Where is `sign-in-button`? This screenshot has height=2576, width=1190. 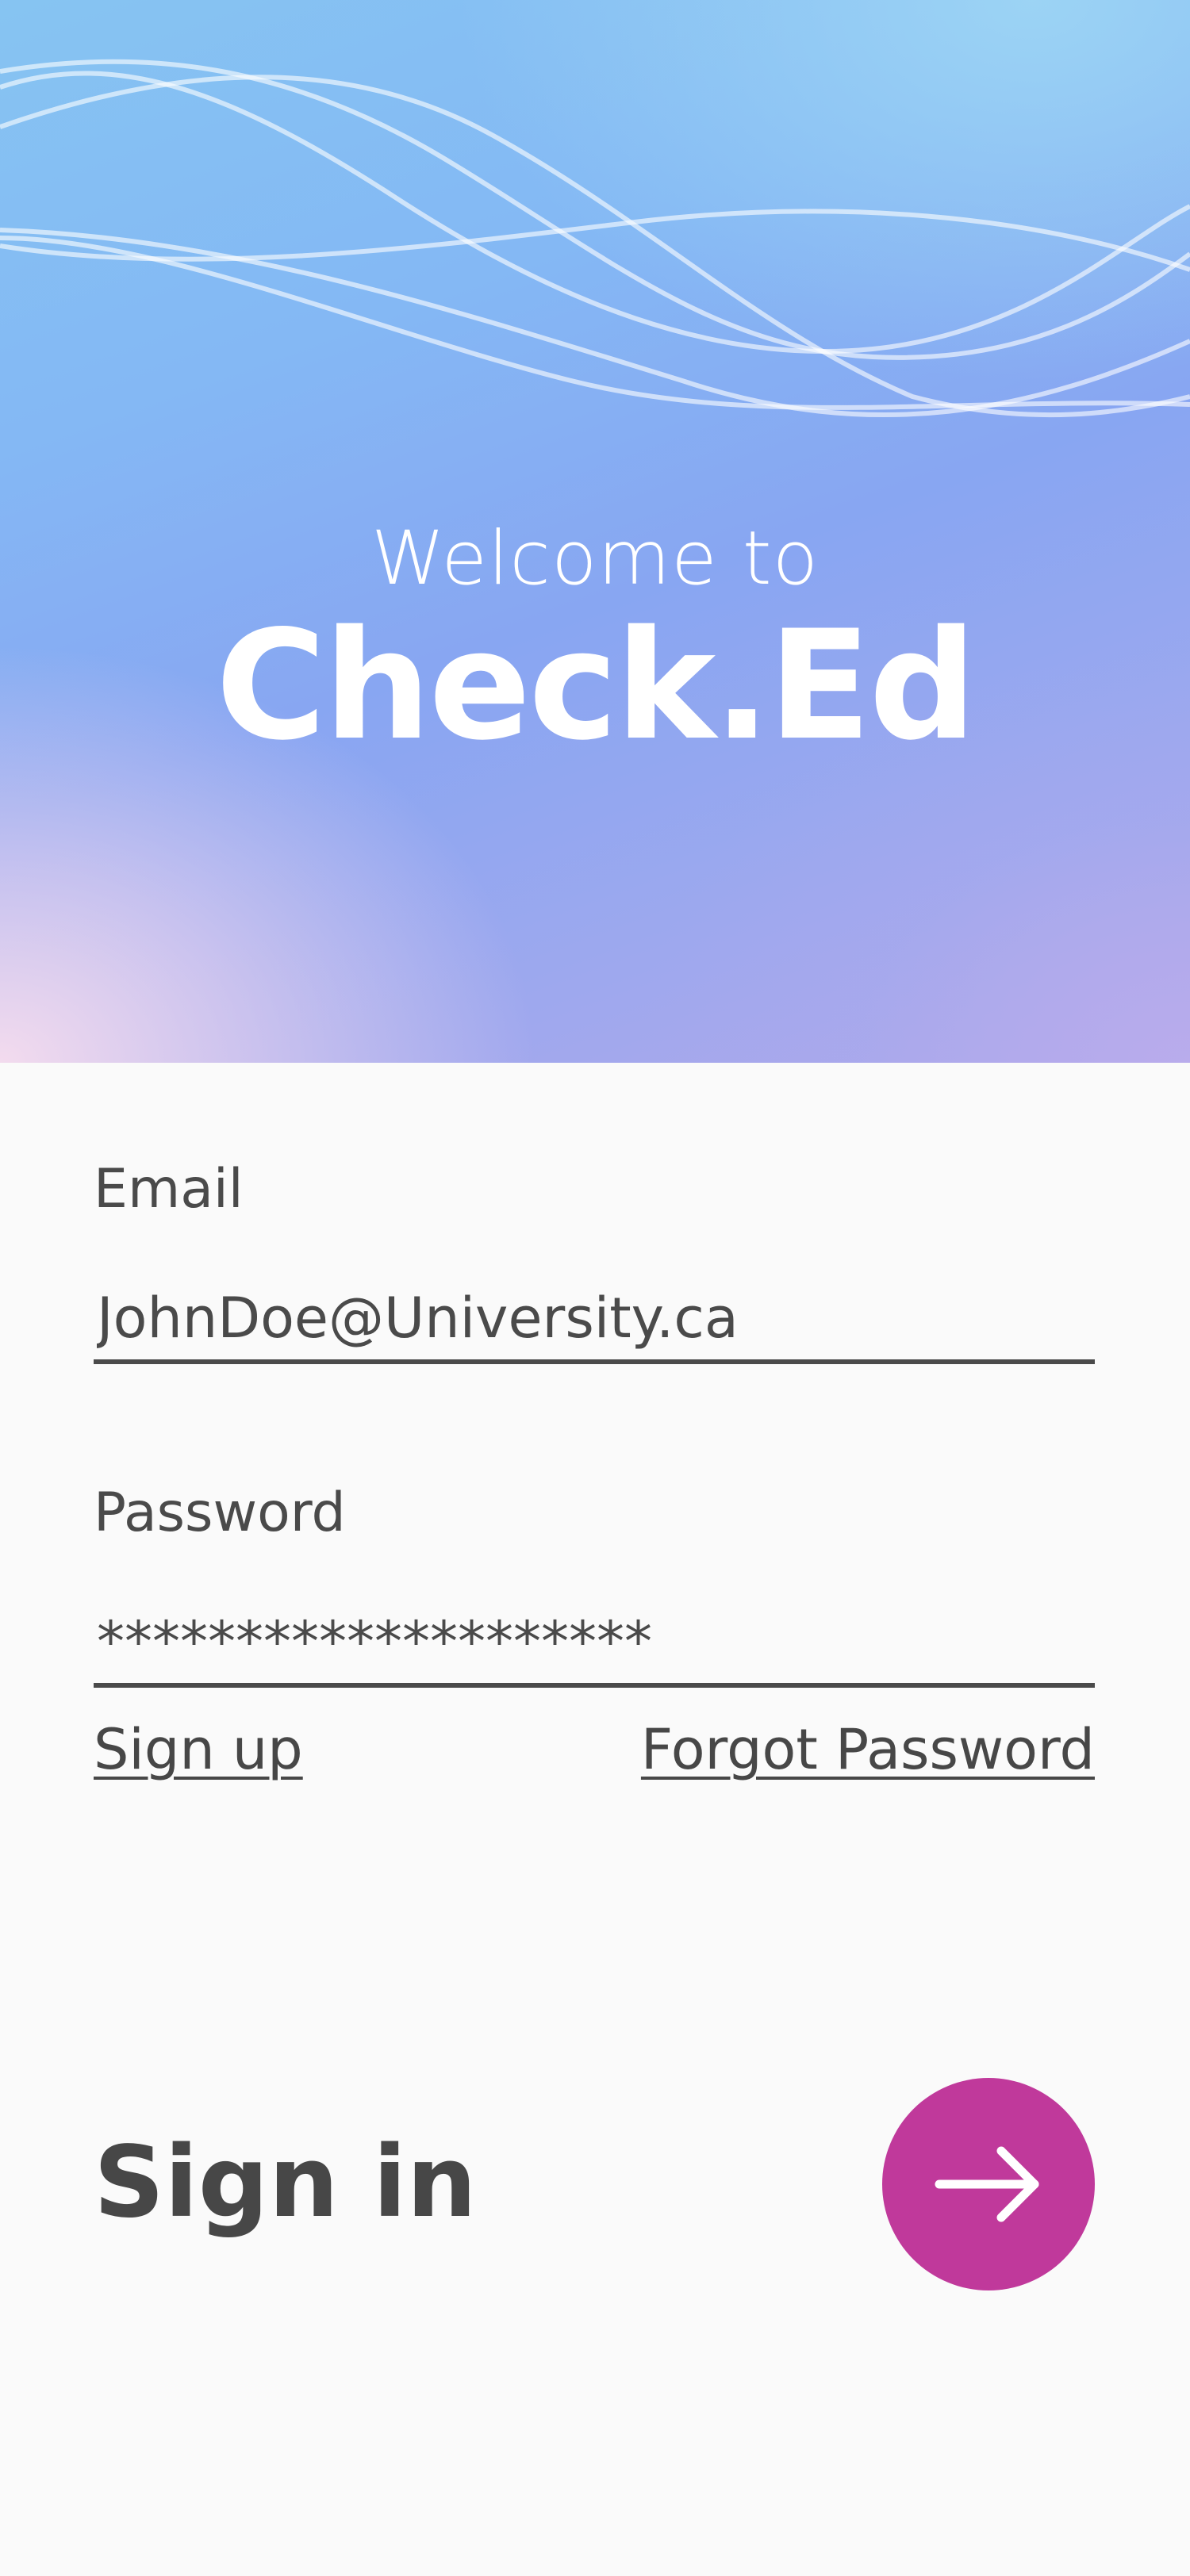
sign-in-button is located at coordinates (988, 2184).